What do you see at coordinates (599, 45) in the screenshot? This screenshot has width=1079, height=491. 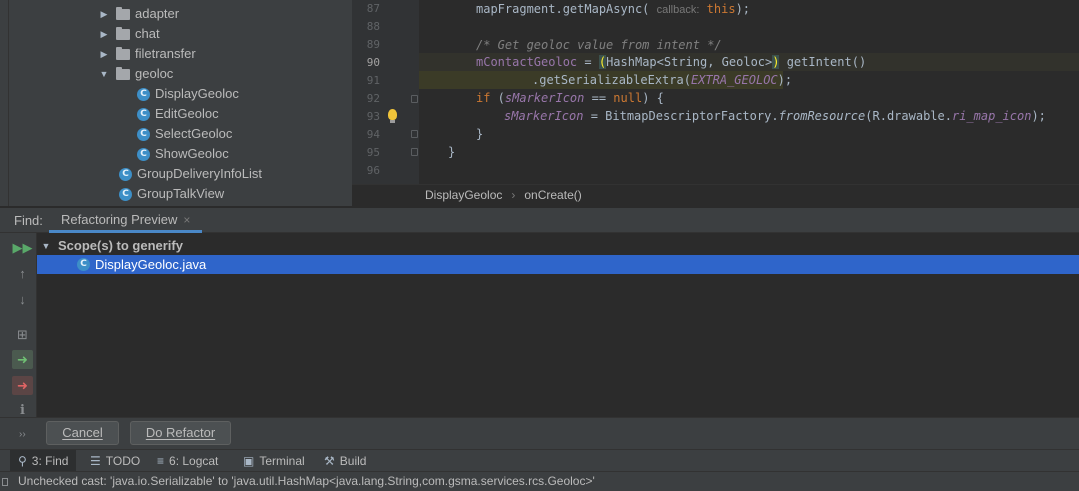 I see `code-line-89: /* Get geoloc value from intent */` at bounding box center [599, 45].